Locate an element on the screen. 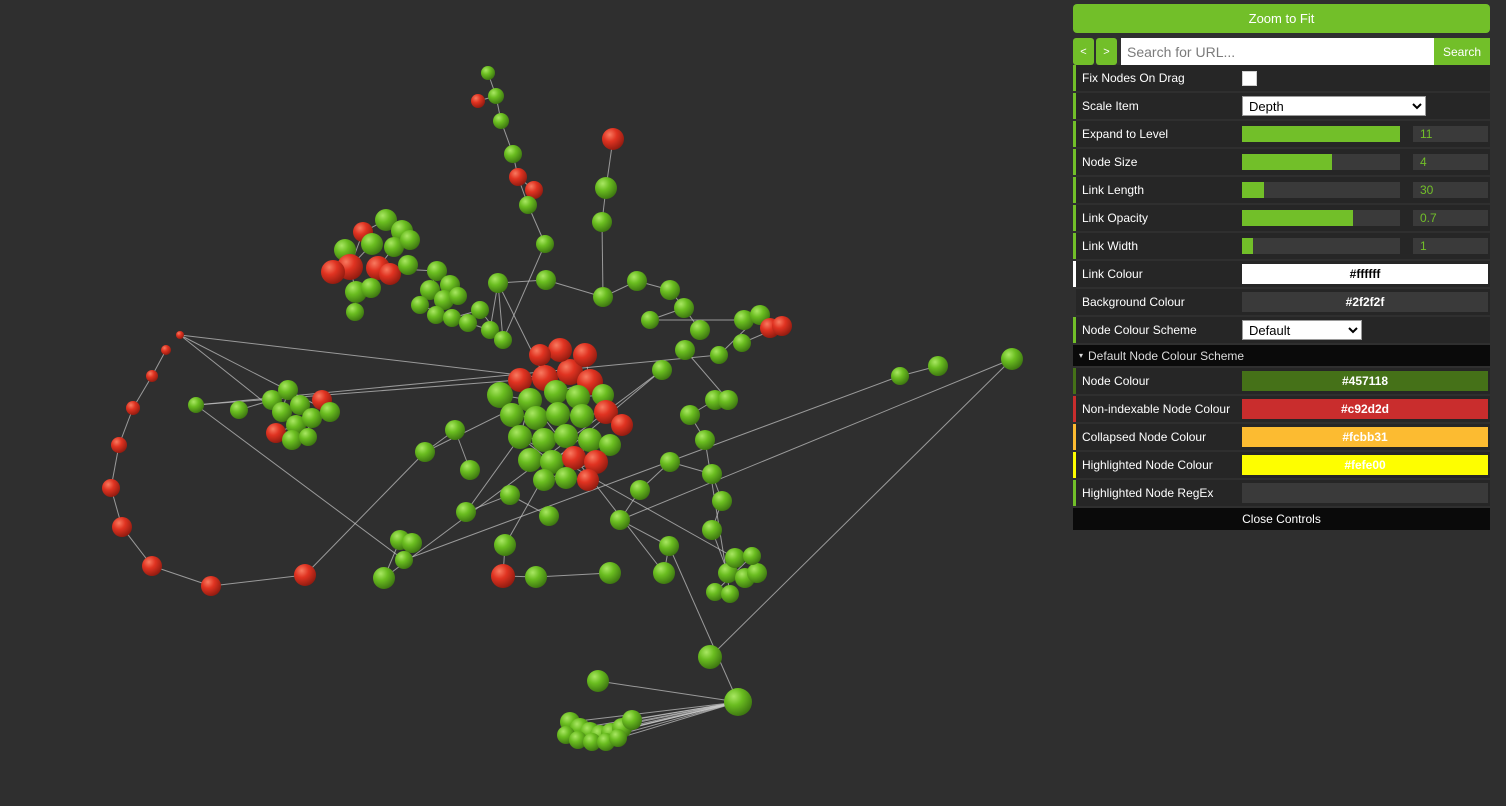 This screenshot has height=806, width=1506. scheme-colour-swatch: #fcbb31 is located at coordinates (1365, 437).